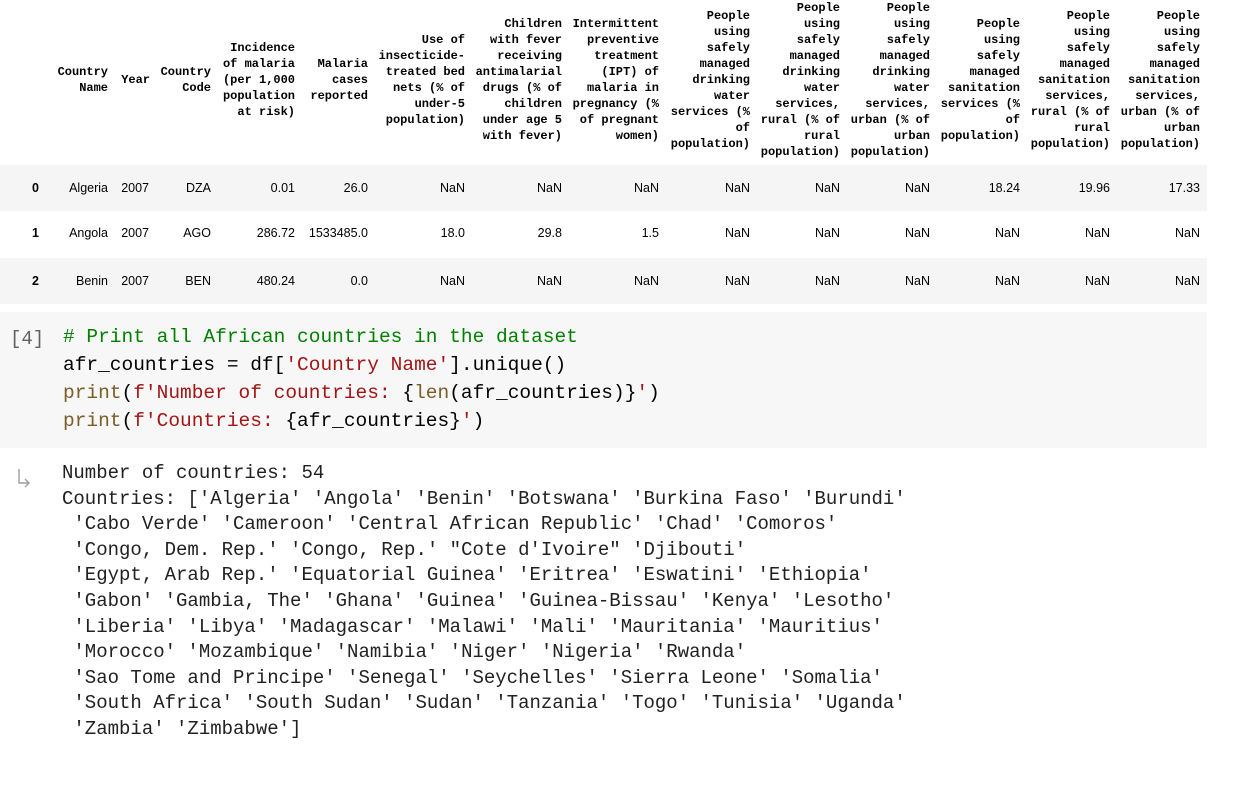 The image size is (1233, 795). Describe the element at coordinates (452, 233) in the screenshot. I see `cell-bed-nets: 18.0` at that location.